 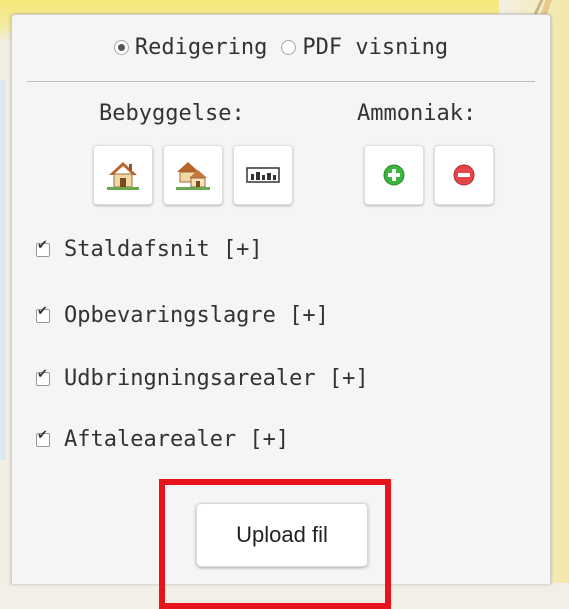 I want to click on buildings-row-icon, so click(x=263, y=175).